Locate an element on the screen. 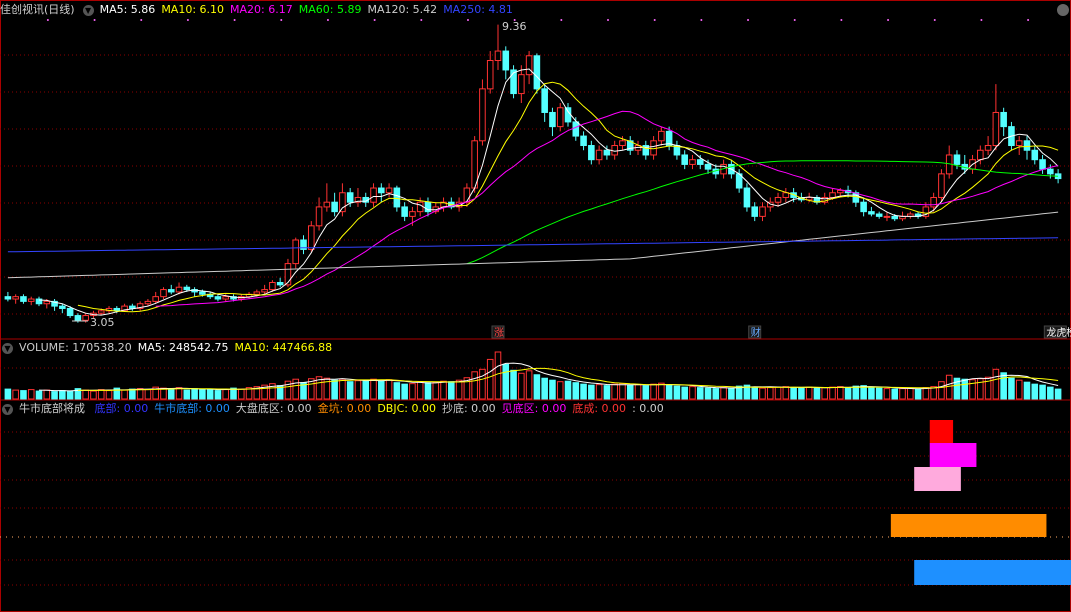 The width and height of the screenshot is (1071, 612). close-panel-icon is located at coordinates (1063, 10).